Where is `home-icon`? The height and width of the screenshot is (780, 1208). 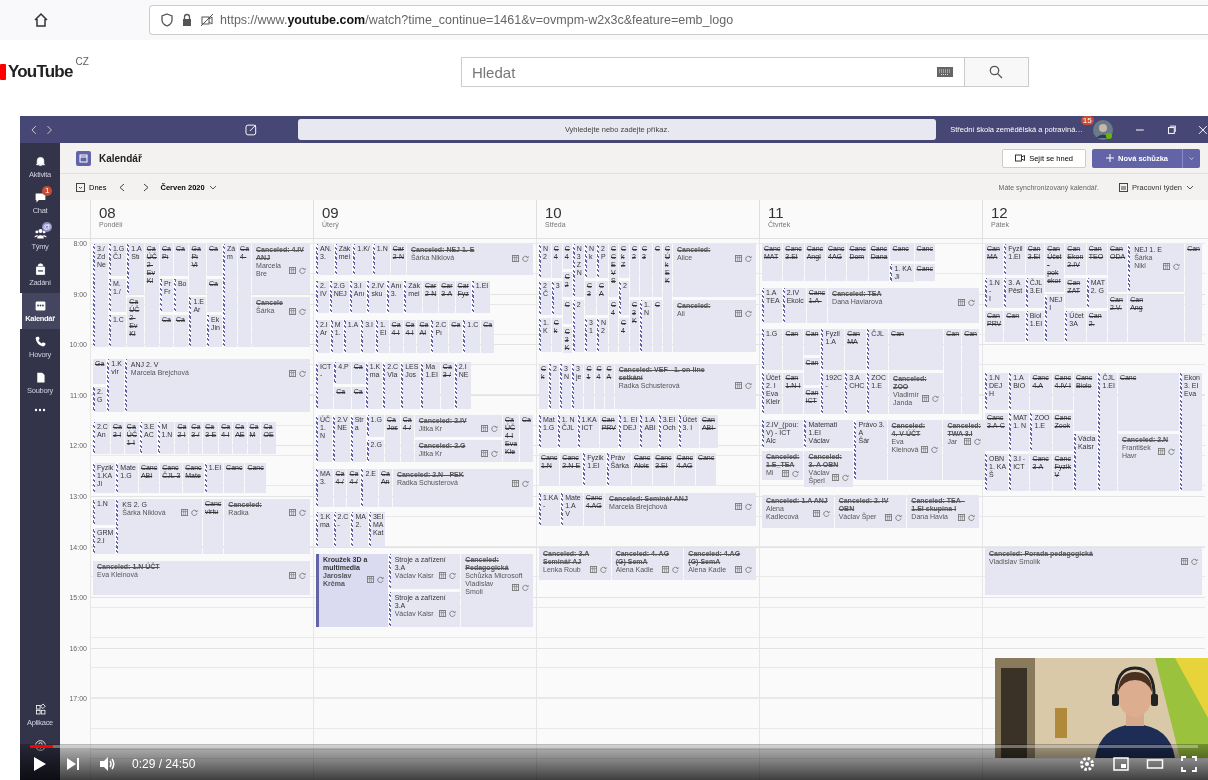 home-icon is located at coordinates (41, 20).